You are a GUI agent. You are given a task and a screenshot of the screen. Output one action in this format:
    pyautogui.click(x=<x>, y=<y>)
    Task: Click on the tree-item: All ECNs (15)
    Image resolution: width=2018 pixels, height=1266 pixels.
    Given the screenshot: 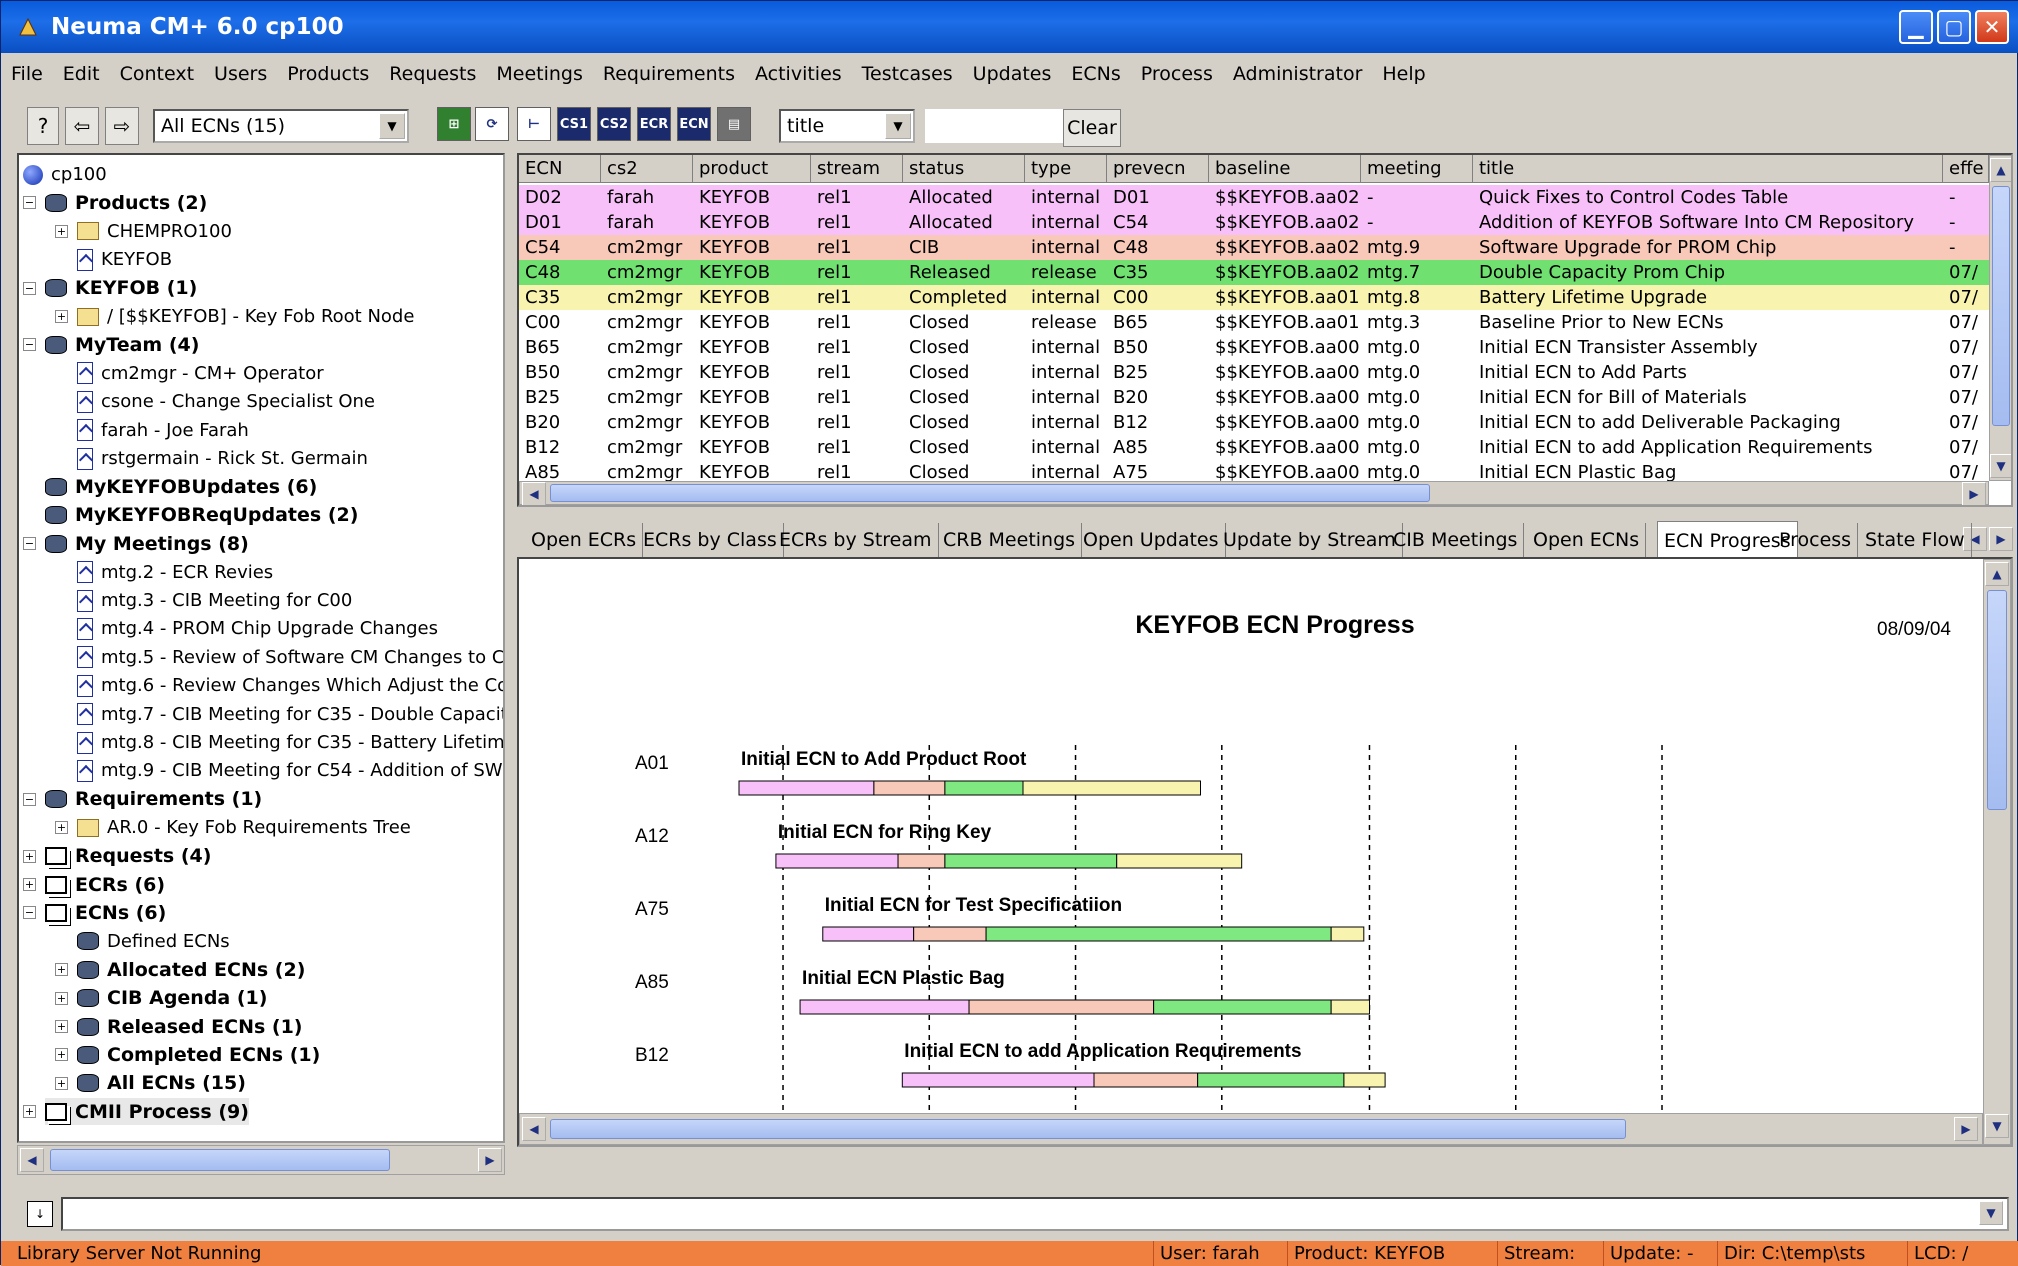 What is the action you would take?
    pyautogui.click(x=161, y=1083)
    